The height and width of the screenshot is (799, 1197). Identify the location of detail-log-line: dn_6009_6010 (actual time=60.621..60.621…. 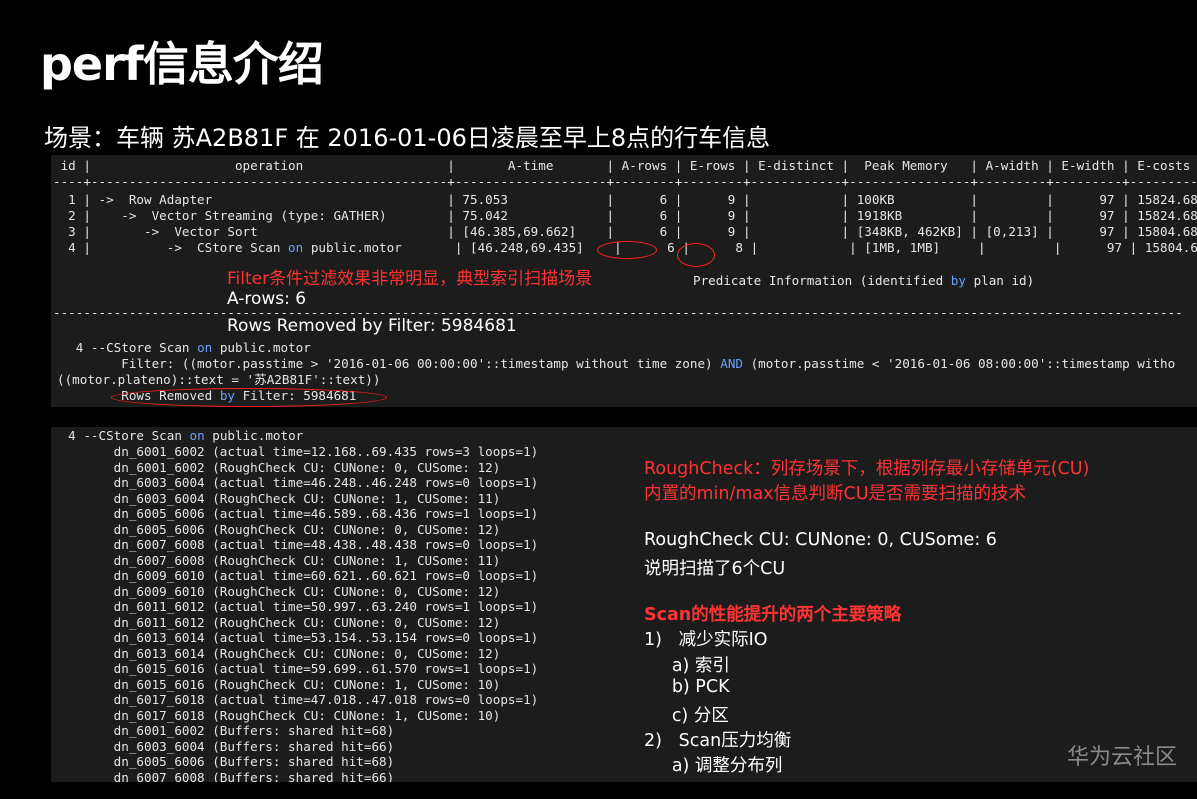
(296, 575).